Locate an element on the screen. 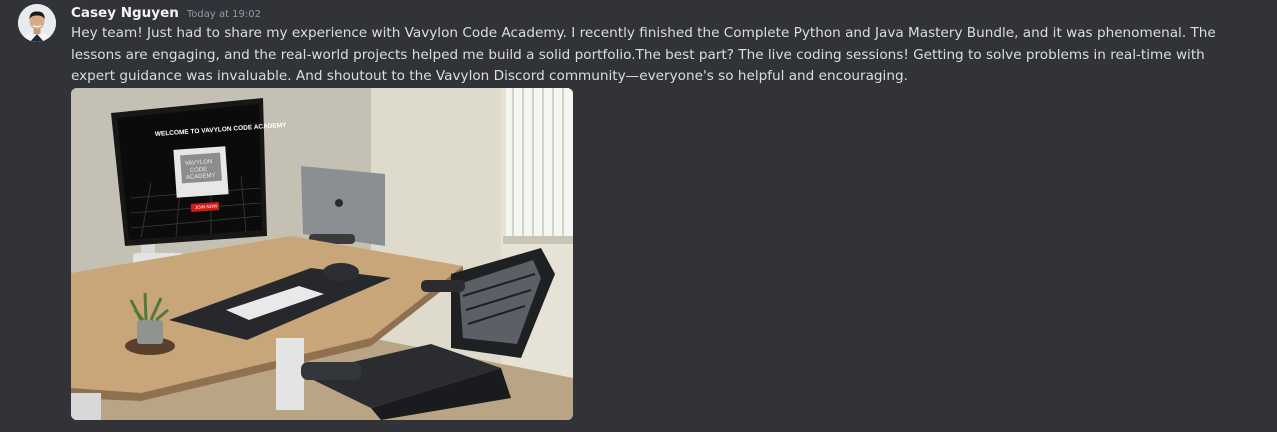 This screenshot has height=432, width=1277. author-name: Casey Nguyen is located at coordinates (125, 13).